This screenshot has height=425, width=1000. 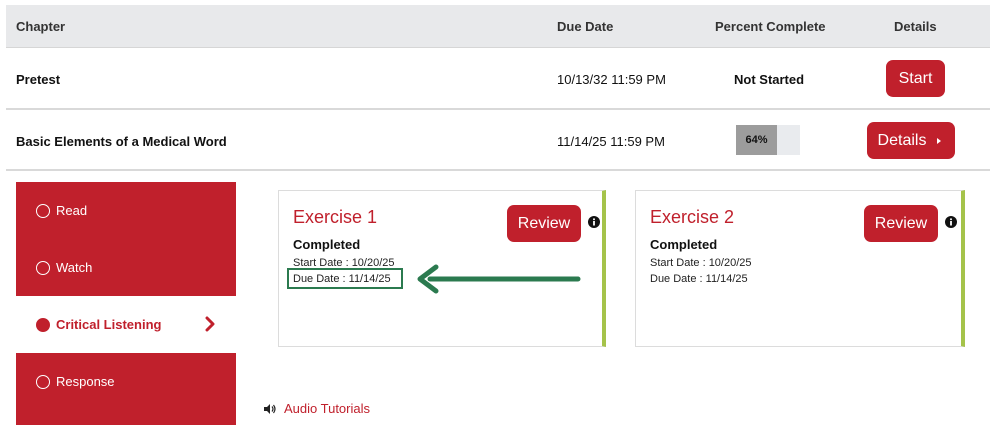 What do you see at coordinates (121, 141) in the screenshot?
I see `chapter-name: Basic Elements of a Medical Word` at bounding box center [121, 141].